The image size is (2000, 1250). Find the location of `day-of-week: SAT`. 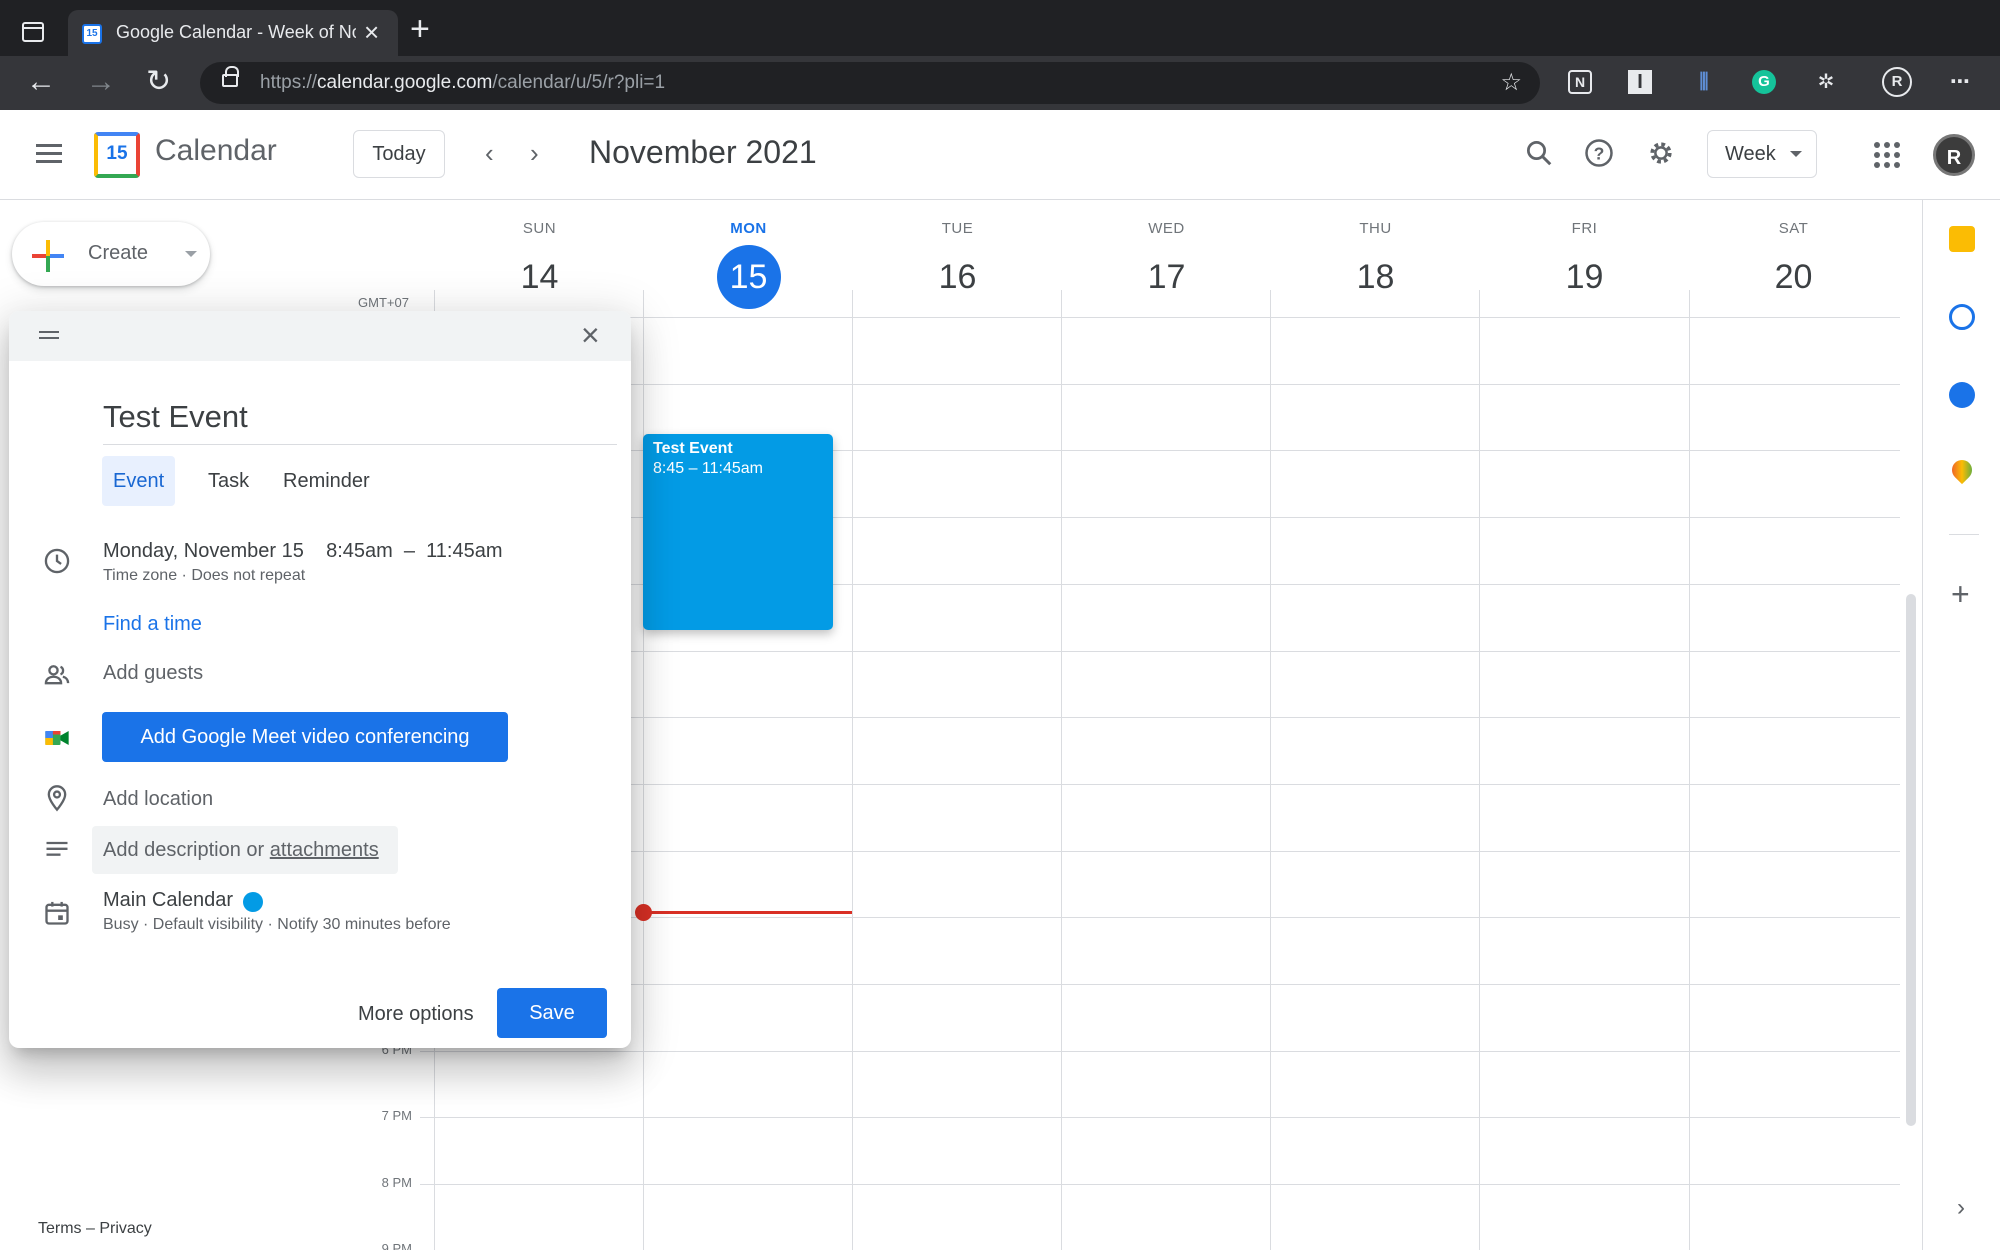

day-of-week: SAT is located at coordinates (1793, 228).